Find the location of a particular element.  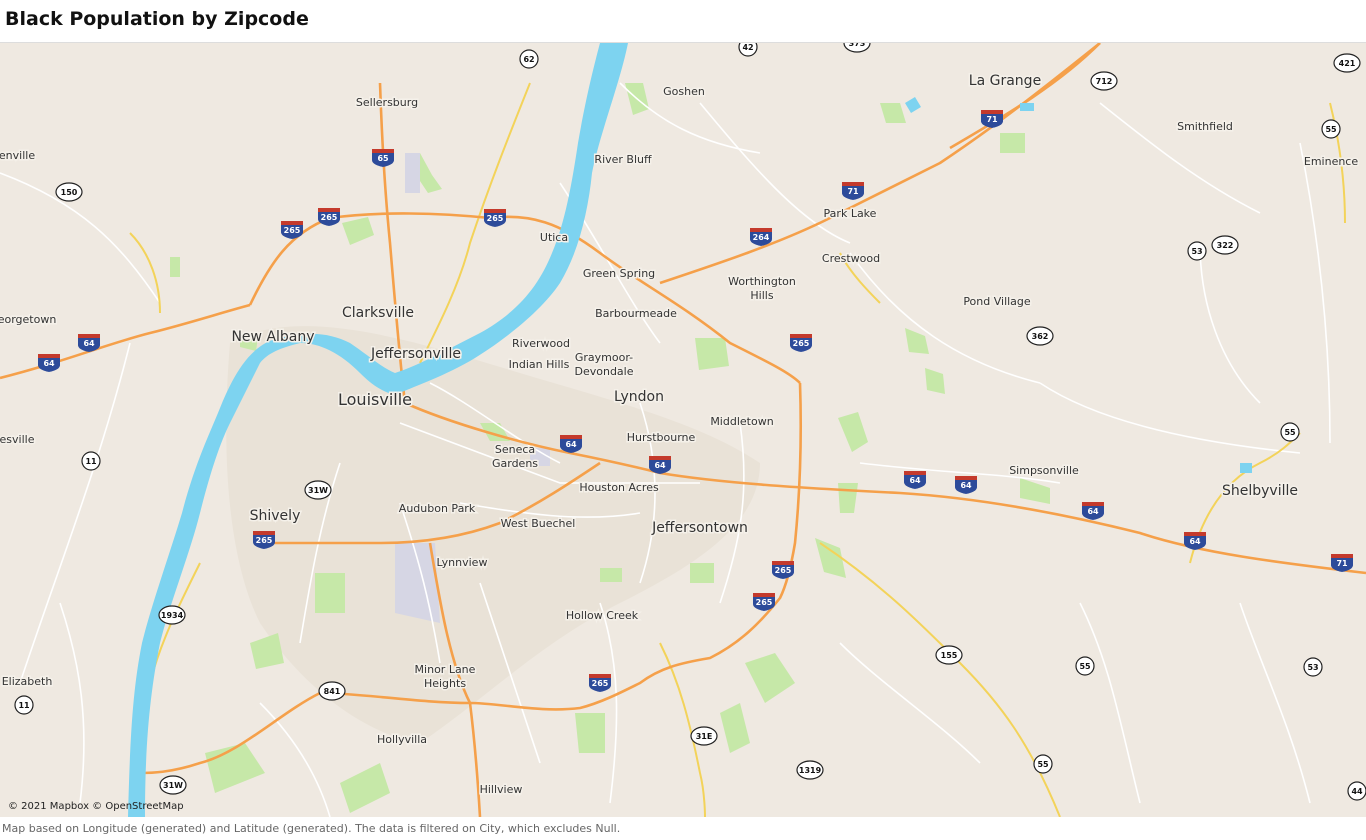

route-shield: 1934 is located at coordinates (172, 615).